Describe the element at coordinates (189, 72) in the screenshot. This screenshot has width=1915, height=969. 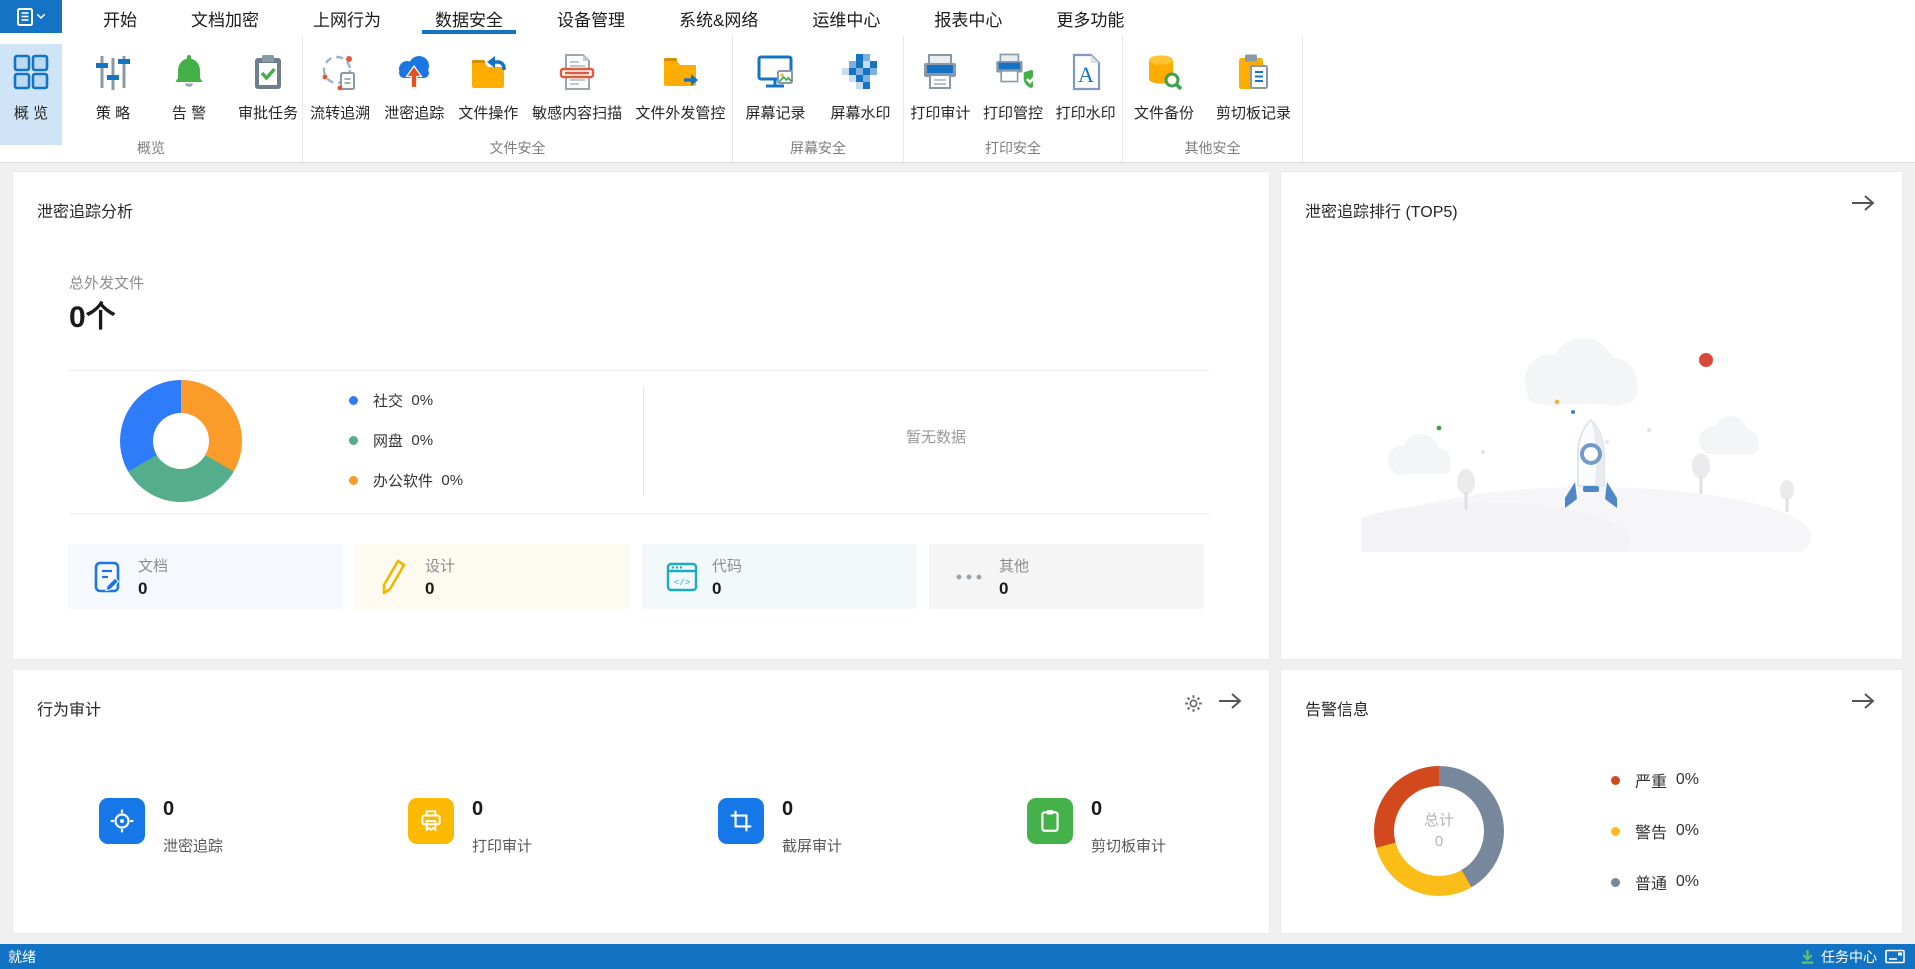
I see `bell-icon` at that location.